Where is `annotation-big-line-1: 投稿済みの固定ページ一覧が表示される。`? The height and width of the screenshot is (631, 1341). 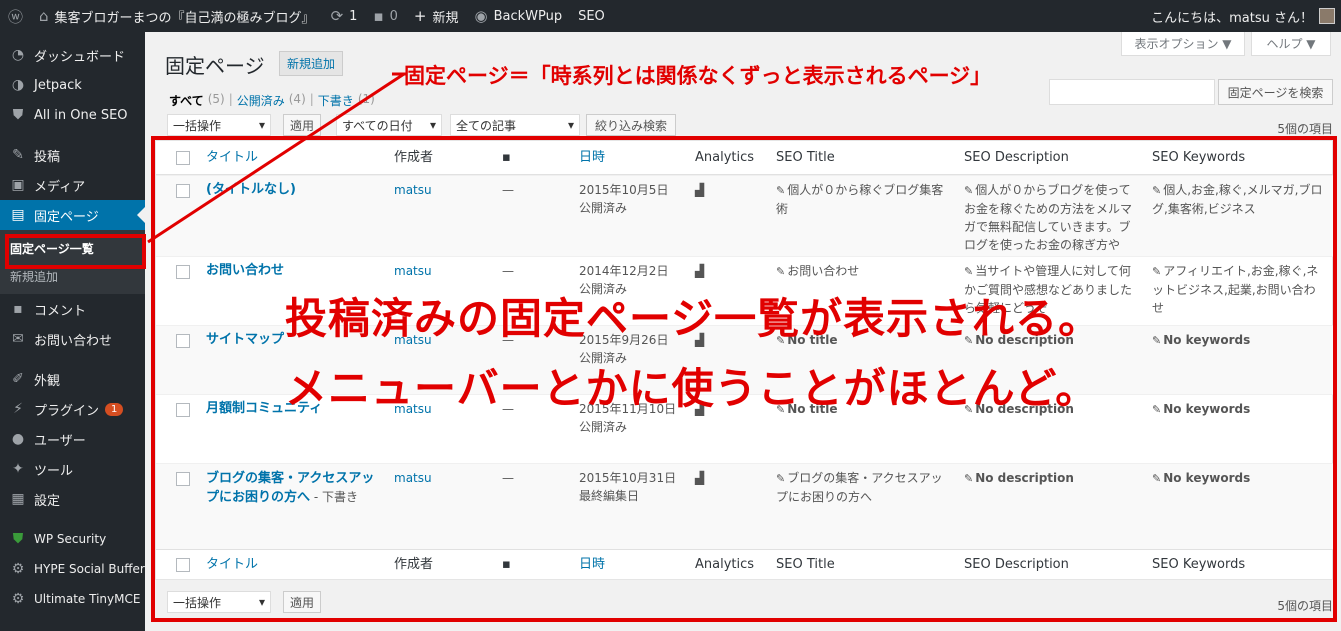
annotation-big-line-1: 投稿済みの固定ページ一覧が表示される。 is located at coordinates (693, 318).